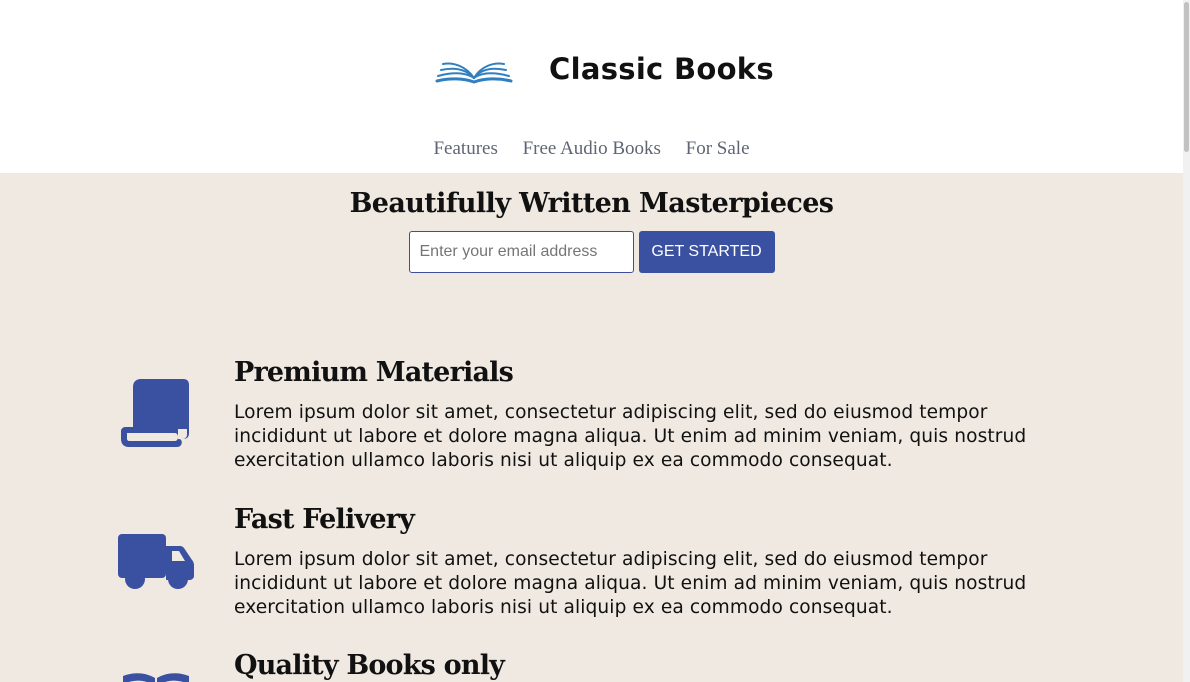  Describe the element at coordinates (591, 203) in the screenshot. I see `hero-heading: Beautifully Written Masterpieces` at that location.